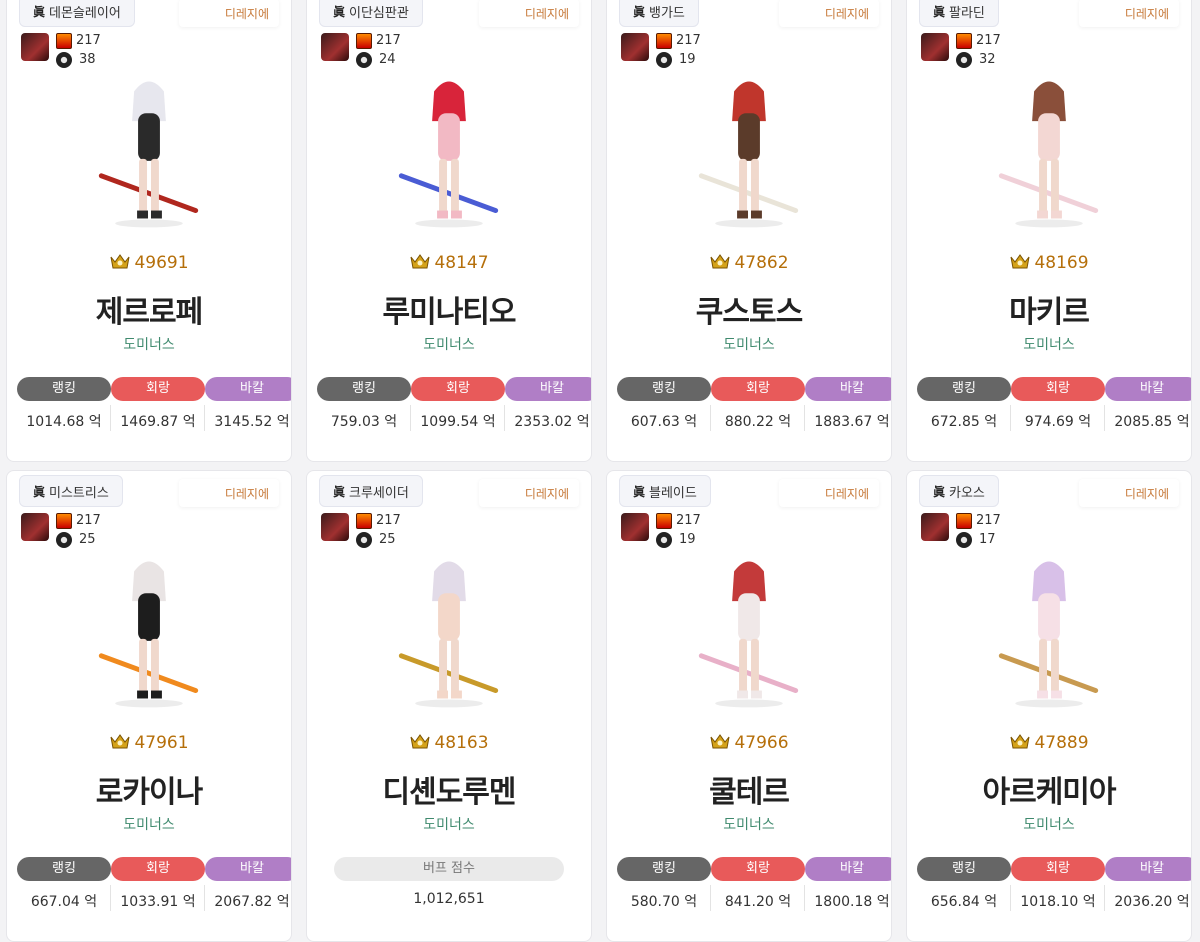  I want to click on character-name: 디셴도루멘, so click(449, 789).